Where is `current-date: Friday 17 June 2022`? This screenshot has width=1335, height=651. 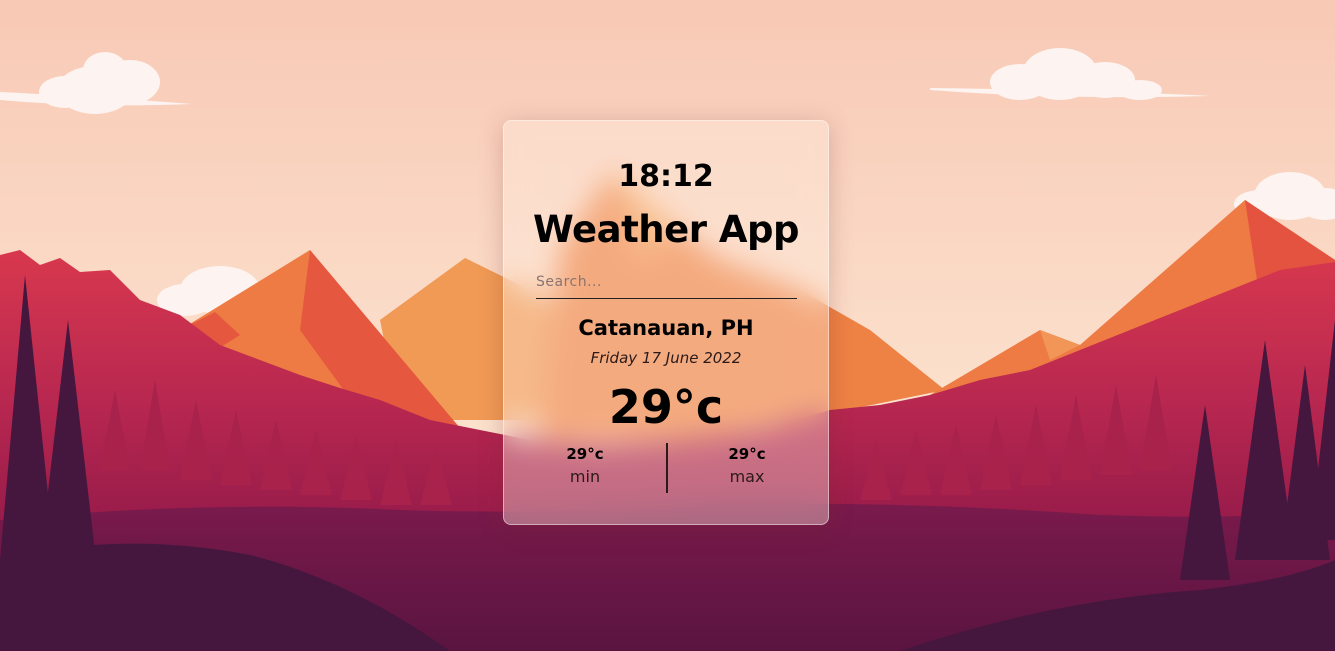
current-date: Friday 17 June 2022 is located at coordinates (666, 358).